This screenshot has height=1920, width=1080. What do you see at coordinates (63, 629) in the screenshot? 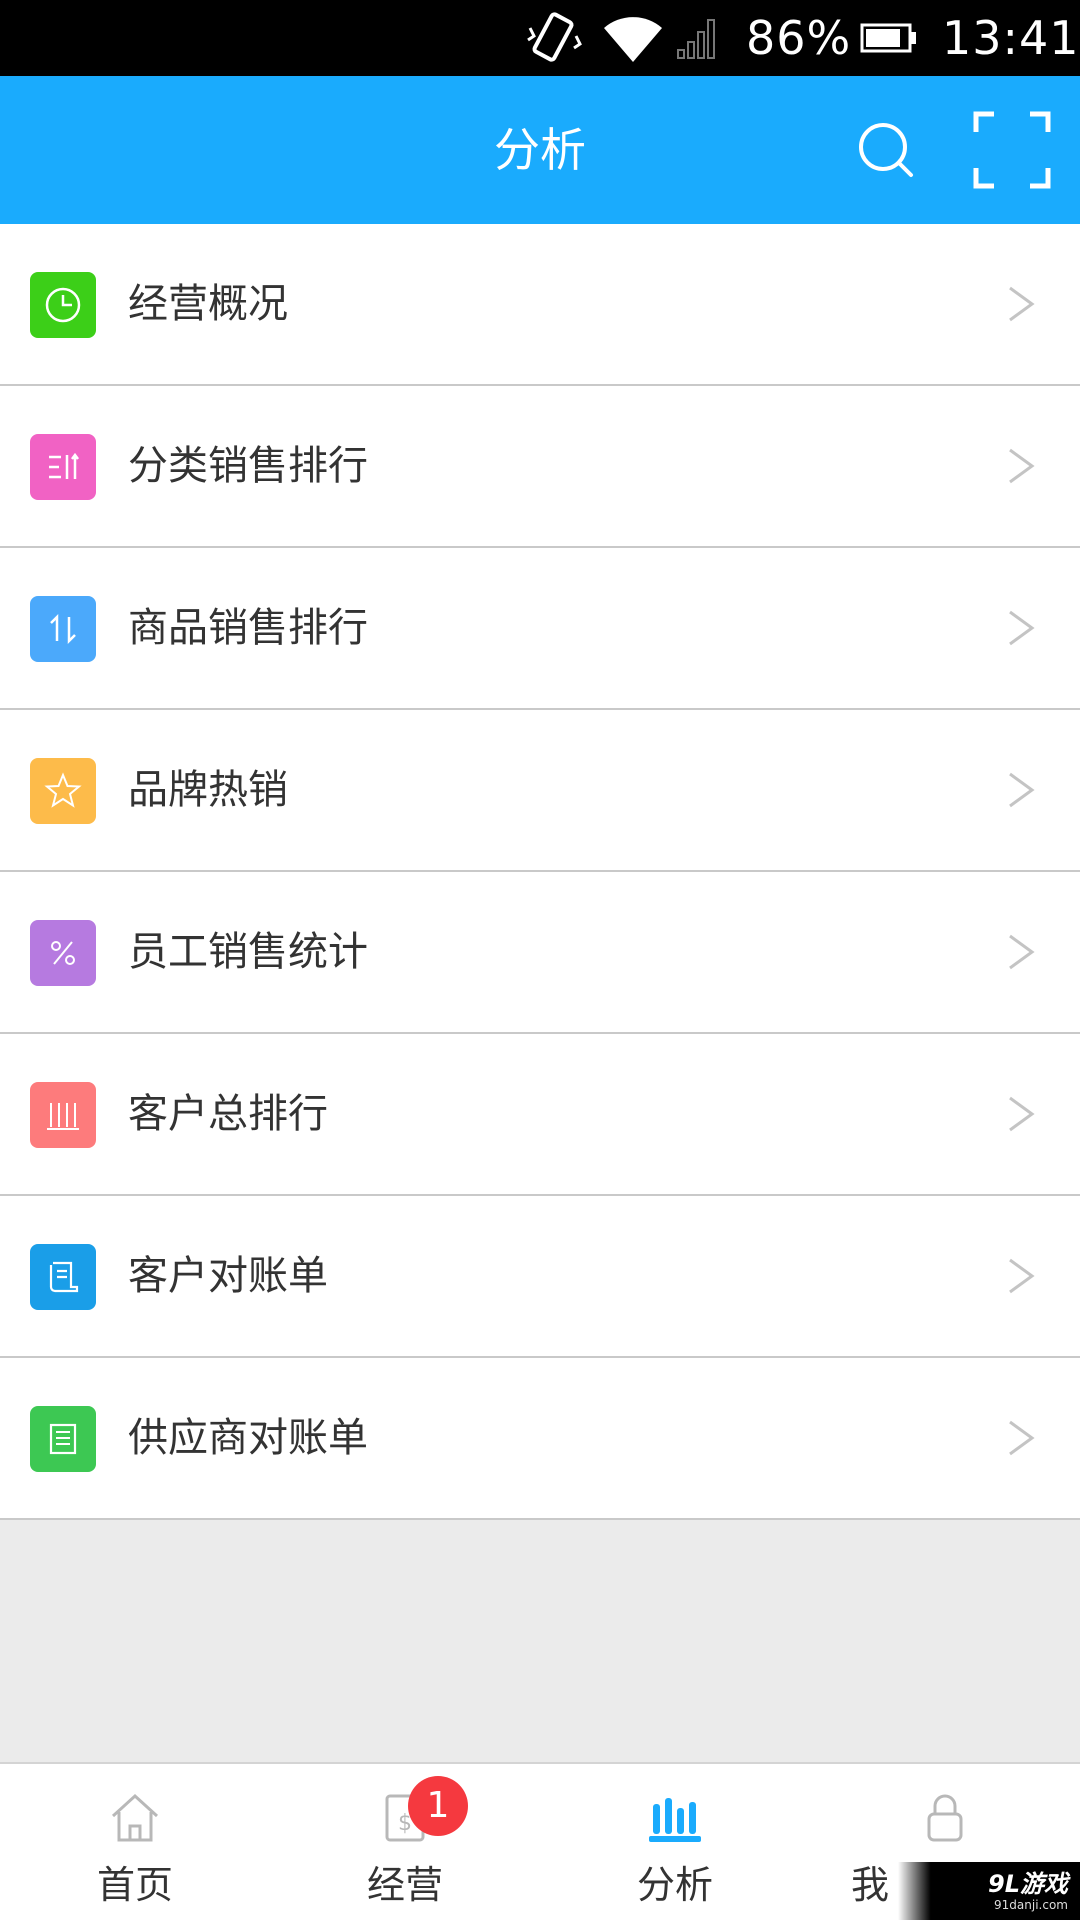
I see `up-down-arrows-icon` at bounding box center [63, 629].